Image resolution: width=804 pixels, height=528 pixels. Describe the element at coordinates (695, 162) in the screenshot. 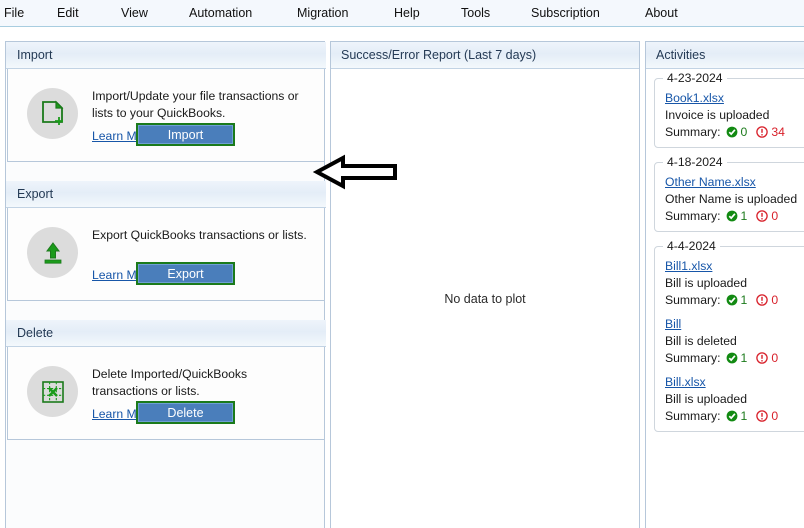

I see `activity-group-date: 4-18-2024` at that location.